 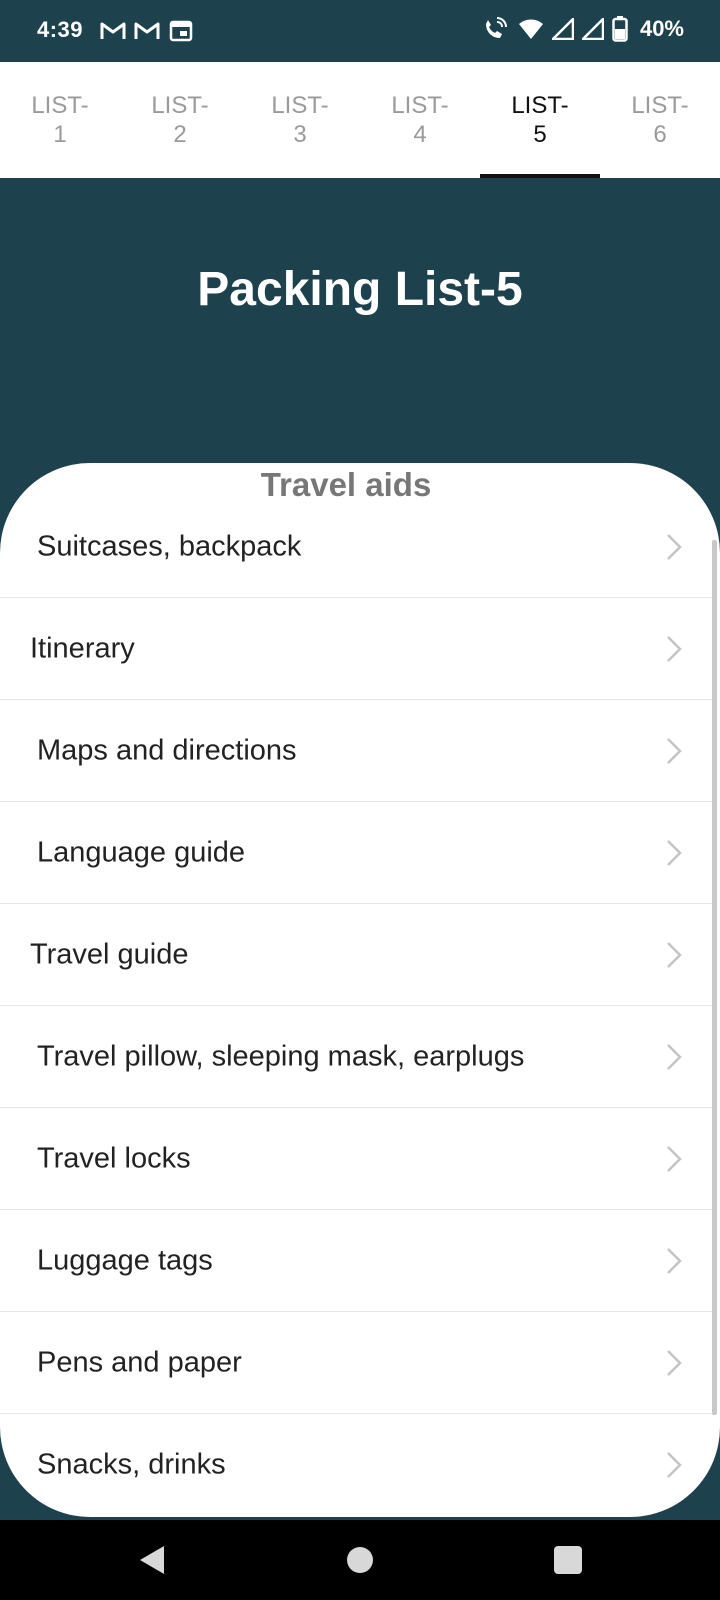 What do you see at coordinates (620, 29) in the screenshot?
I see `battery-icon` at bounding box center [620, 29].